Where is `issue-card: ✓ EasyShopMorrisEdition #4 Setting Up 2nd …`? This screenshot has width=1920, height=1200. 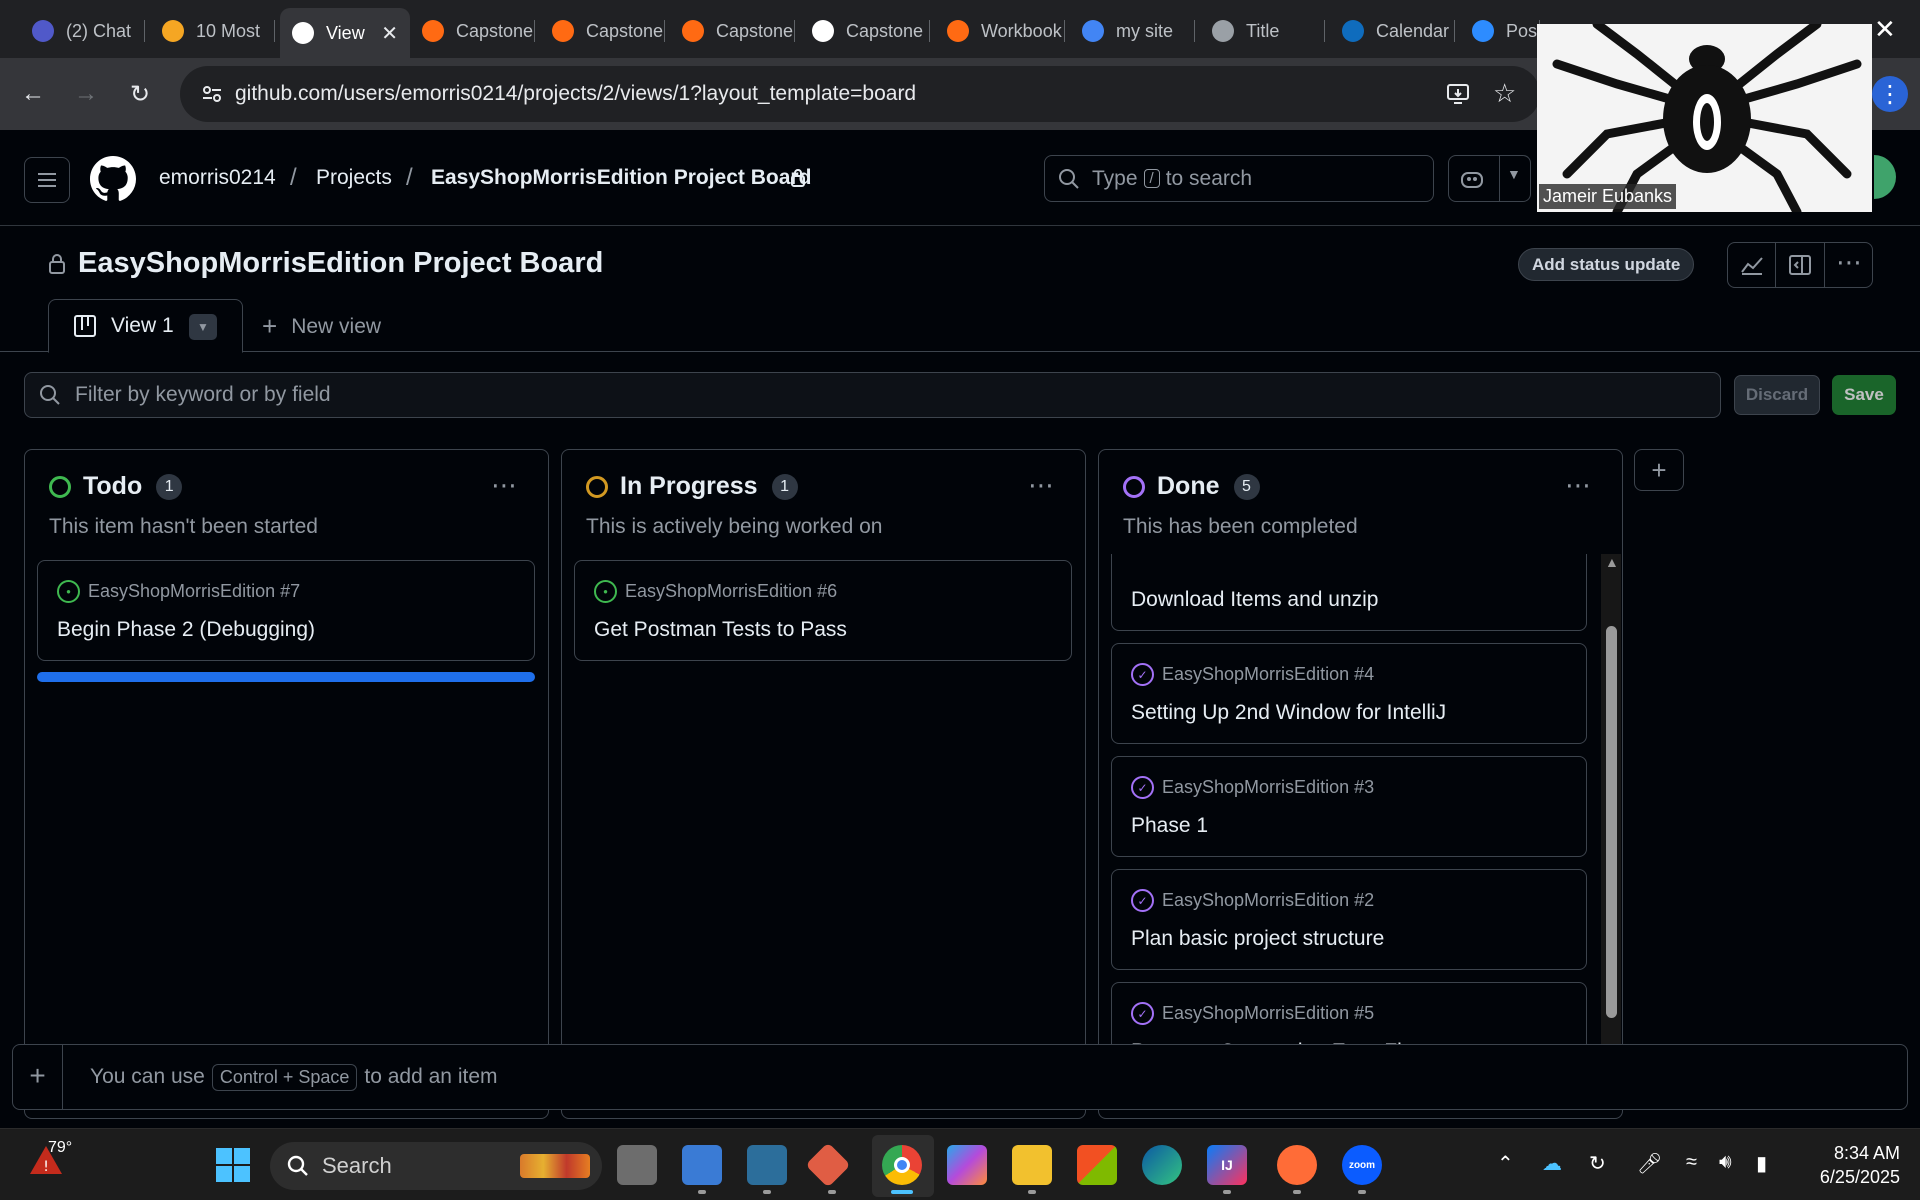
issue-card: ✓ EasyShopMorrisEdition #4 Setting Up 2nd … is located at coordinates (1349, 693).